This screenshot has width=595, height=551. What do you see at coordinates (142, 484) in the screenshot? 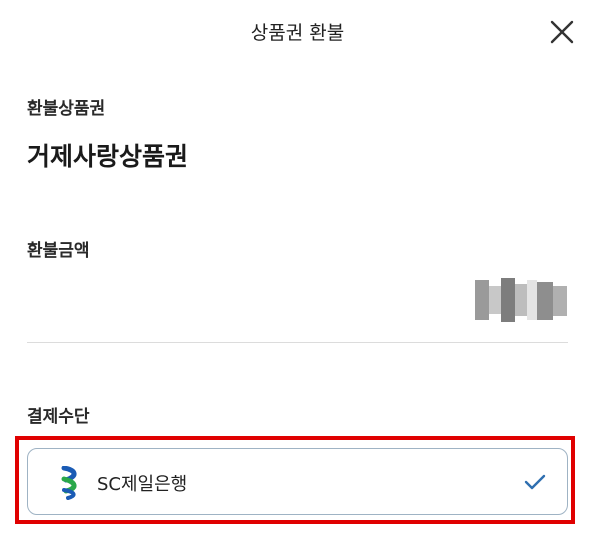
I see `bank-name: SC제일은행` at bounding box center [142, 484].